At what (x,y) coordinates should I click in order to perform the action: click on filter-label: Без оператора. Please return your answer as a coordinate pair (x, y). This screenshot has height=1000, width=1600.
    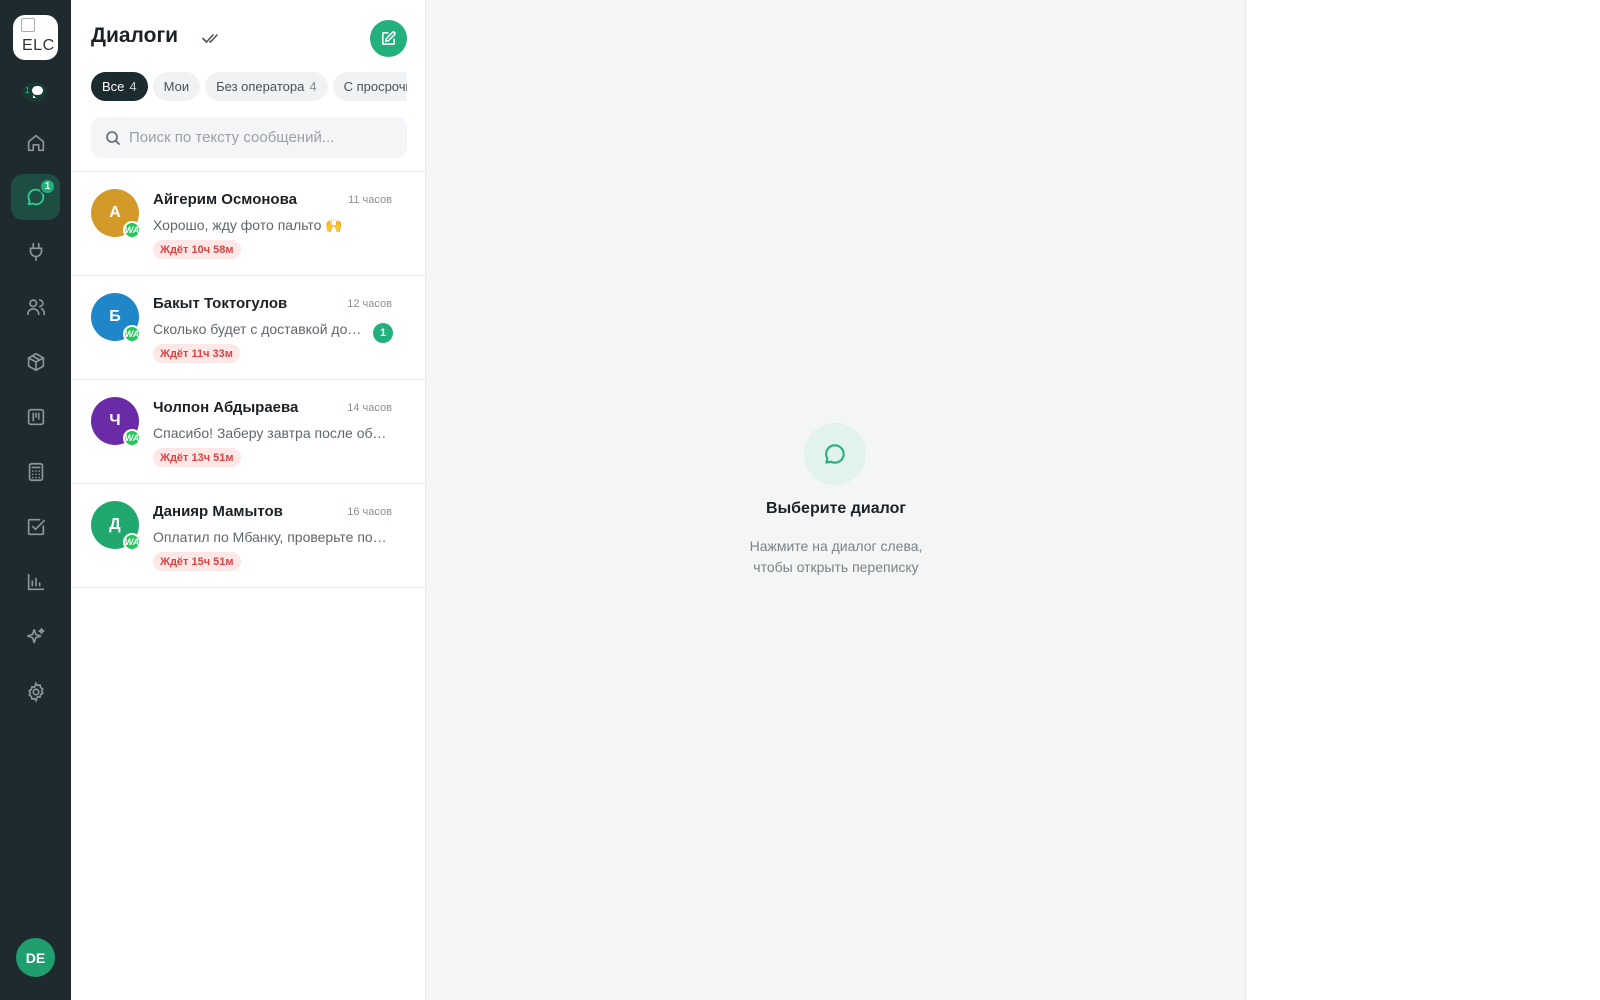
    Looking at the image, I should click on (260, 86).